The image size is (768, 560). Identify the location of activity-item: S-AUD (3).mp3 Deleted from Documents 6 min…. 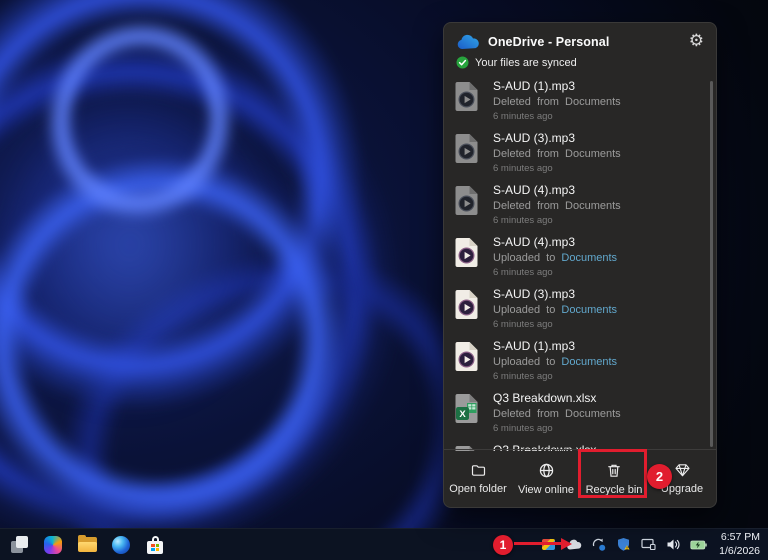
(580, 155).